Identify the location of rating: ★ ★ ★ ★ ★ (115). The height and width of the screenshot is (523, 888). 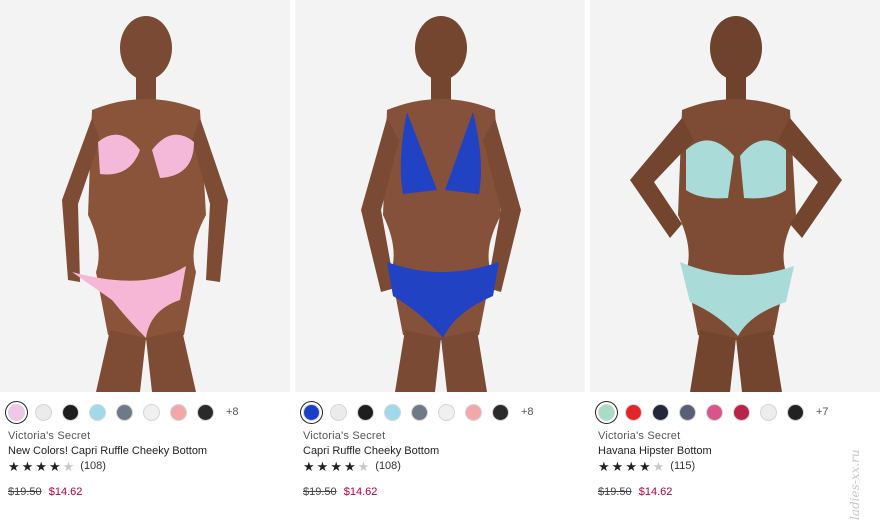
(646, 466).